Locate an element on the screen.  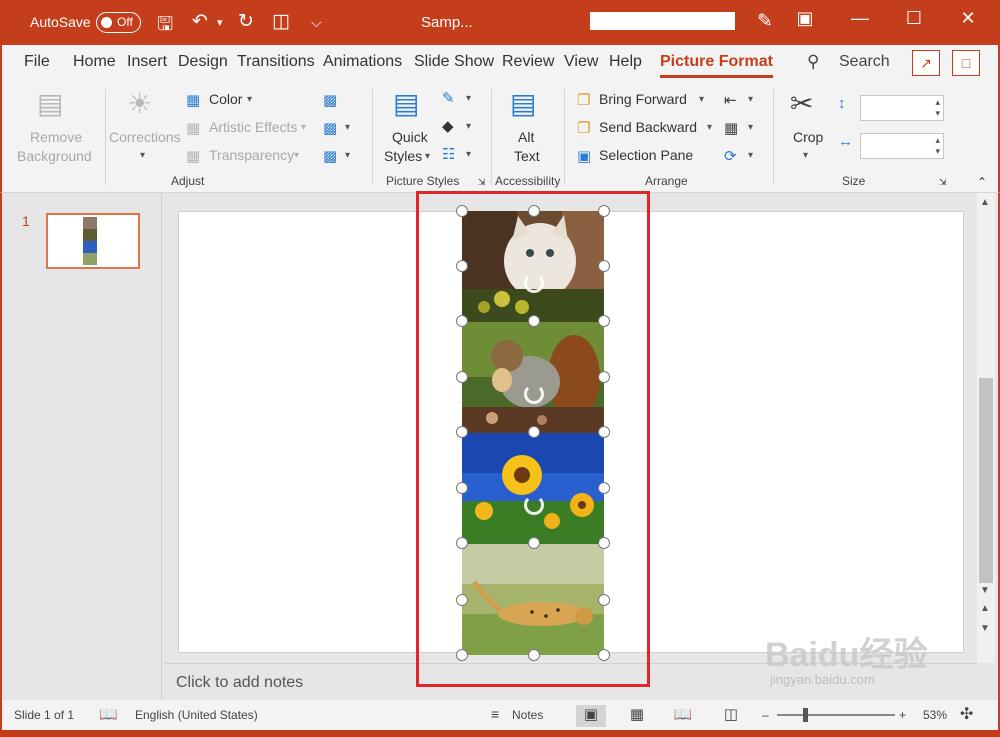
remove-background-label-1: Remove is located at coordinates (56, 137).